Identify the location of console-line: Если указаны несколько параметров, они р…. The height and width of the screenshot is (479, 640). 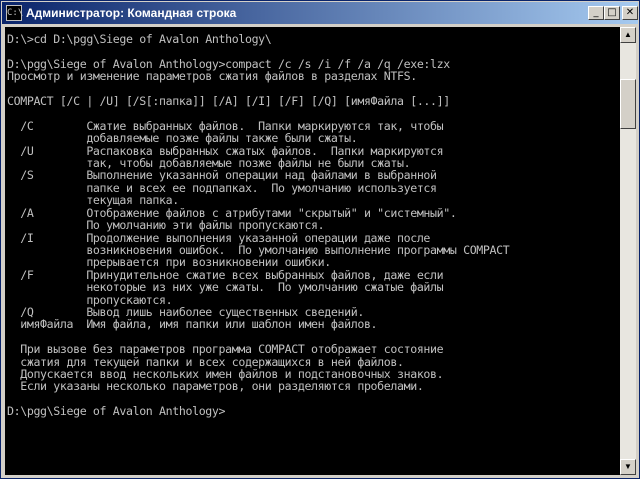
(215, 386).